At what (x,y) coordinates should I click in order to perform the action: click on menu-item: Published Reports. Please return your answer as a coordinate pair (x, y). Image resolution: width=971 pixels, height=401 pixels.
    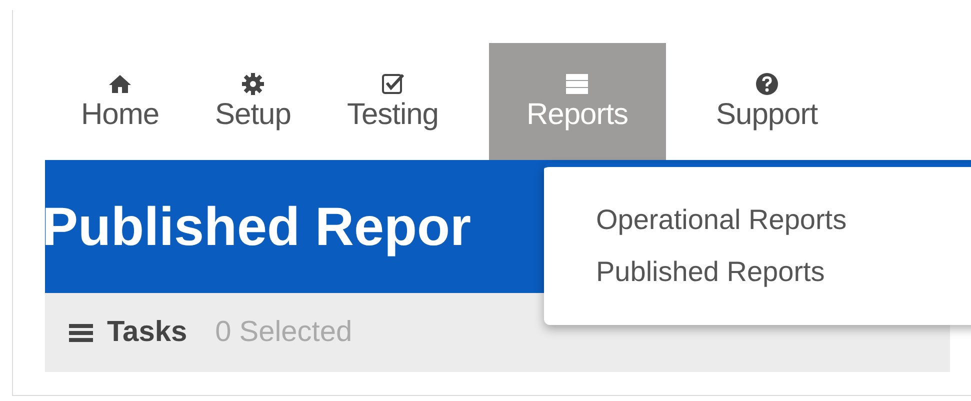
    Looking at the image, I should click on (783, 272).